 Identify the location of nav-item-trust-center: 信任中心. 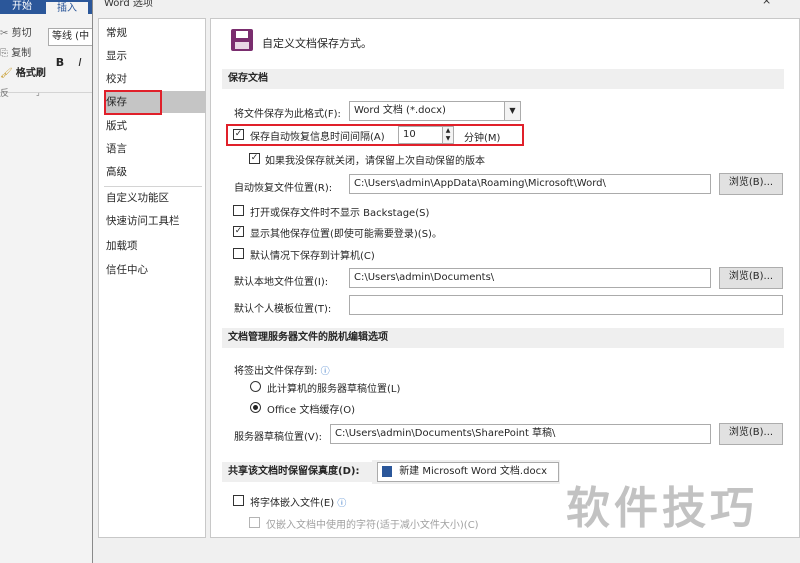
(155, 270).